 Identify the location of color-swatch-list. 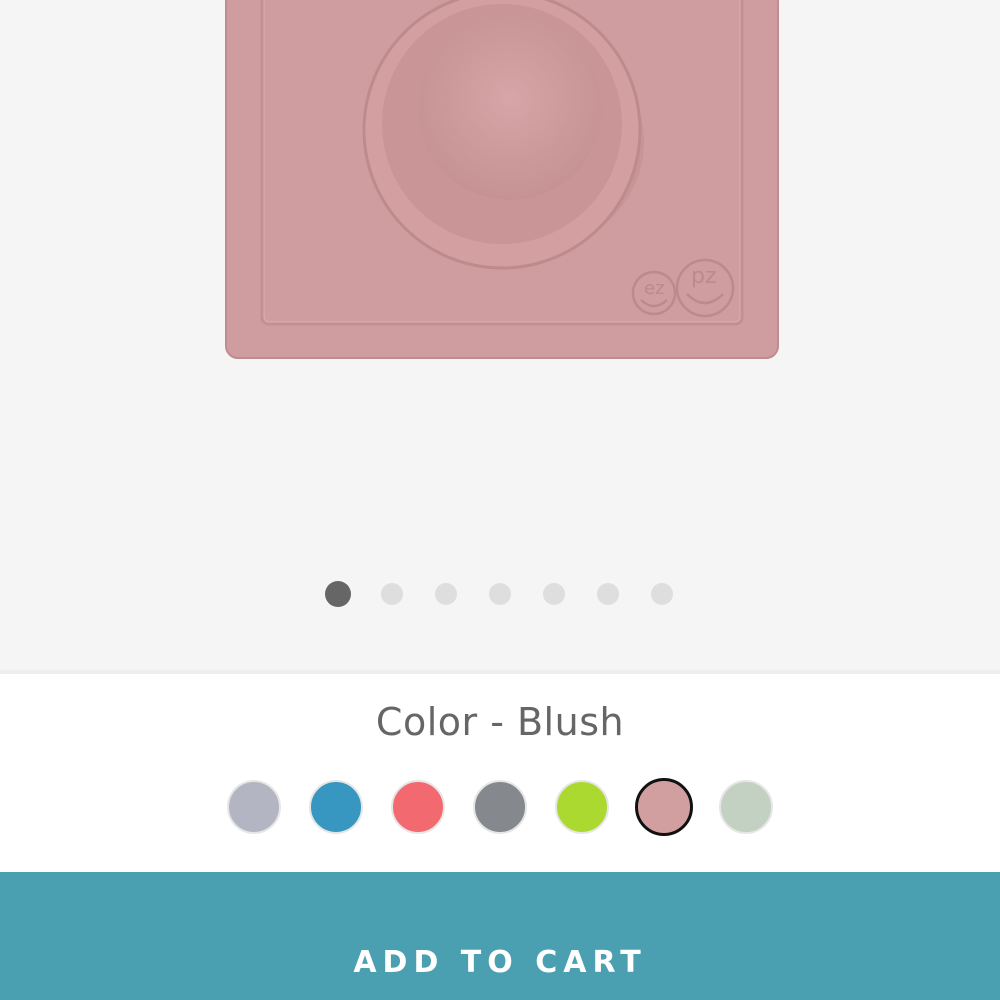
(500, 807).